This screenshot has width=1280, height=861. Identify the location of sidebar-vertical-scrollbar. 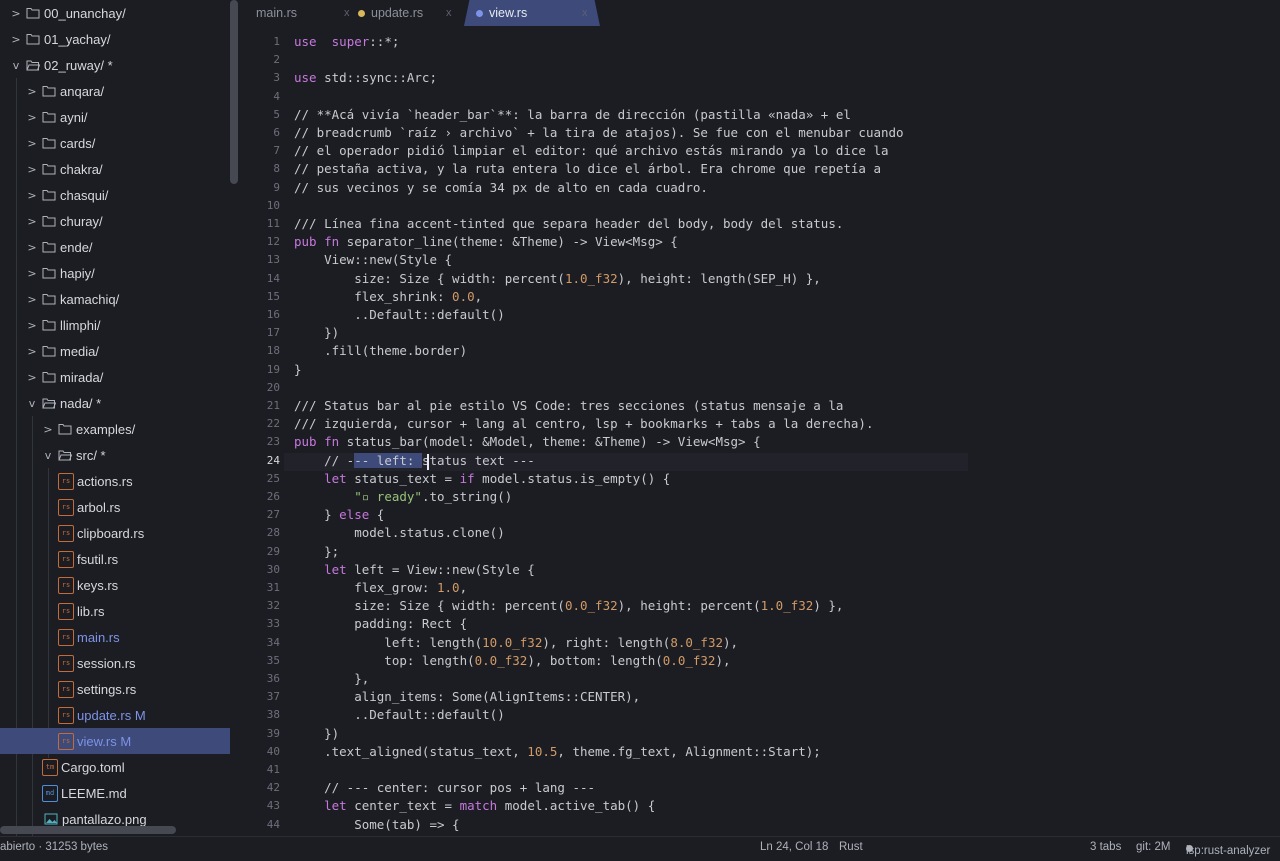
(234, 92).